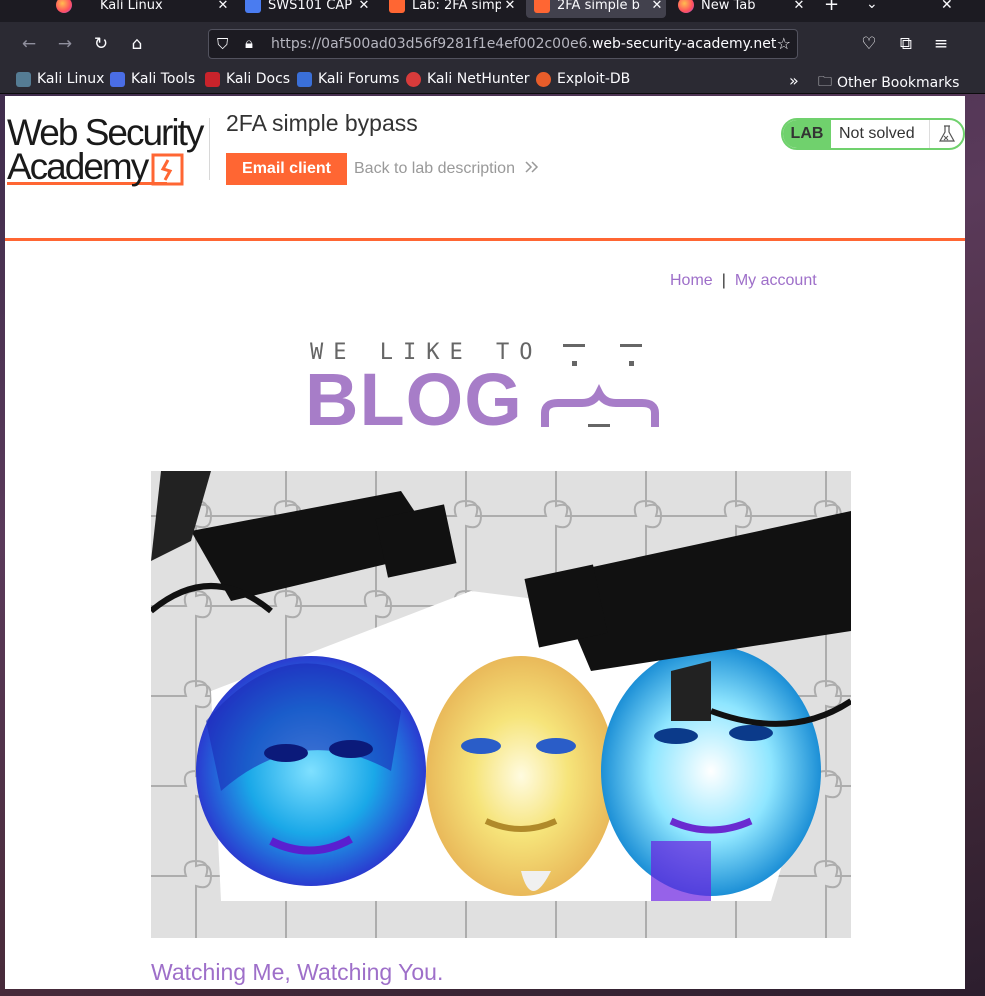 This screenshot has width=985, height=996. I want to click on url-domain: web-security-academy.net, so click(684, 44).